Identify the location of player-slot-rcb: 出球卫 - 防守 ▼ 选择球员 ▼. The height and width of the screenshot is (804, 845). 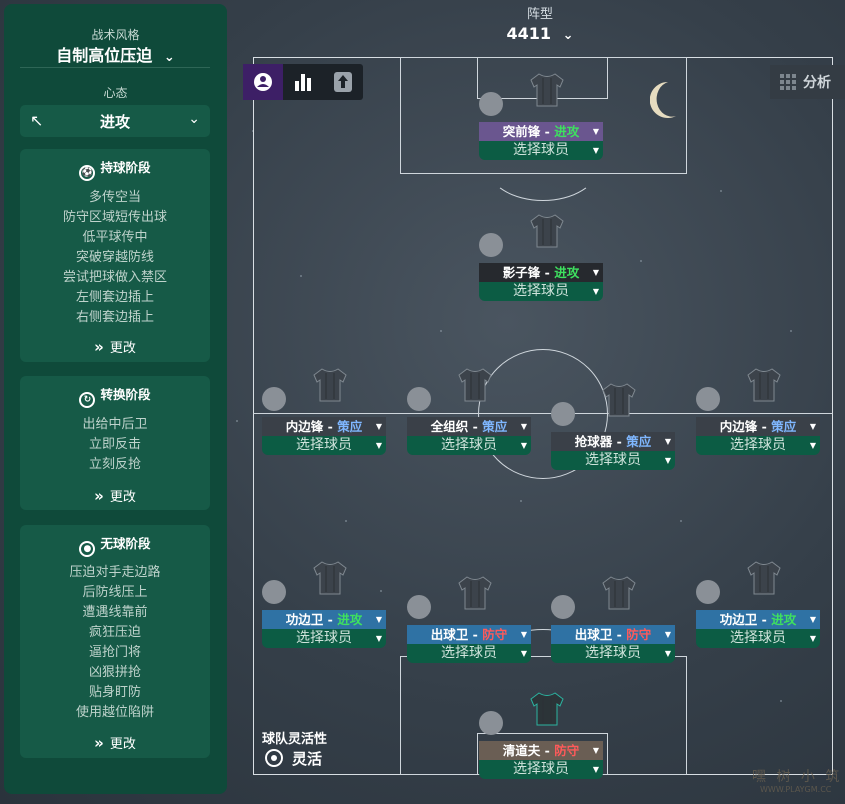
(613, 619).